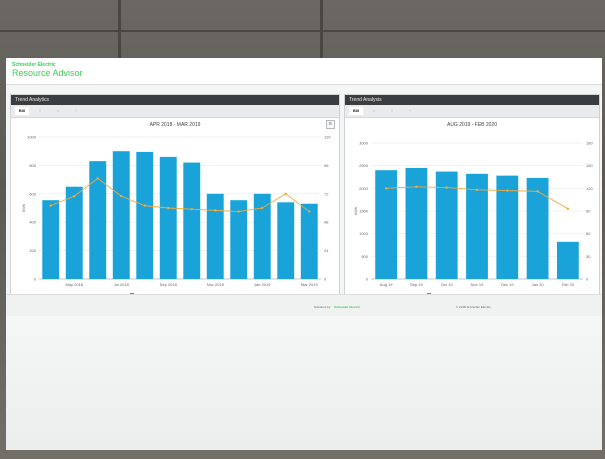  What do you see at coordinates (175, 125) in the screenshot?
I see `chart-title: APR 2018 - MAR 2019` at bounding box center [175, 125].